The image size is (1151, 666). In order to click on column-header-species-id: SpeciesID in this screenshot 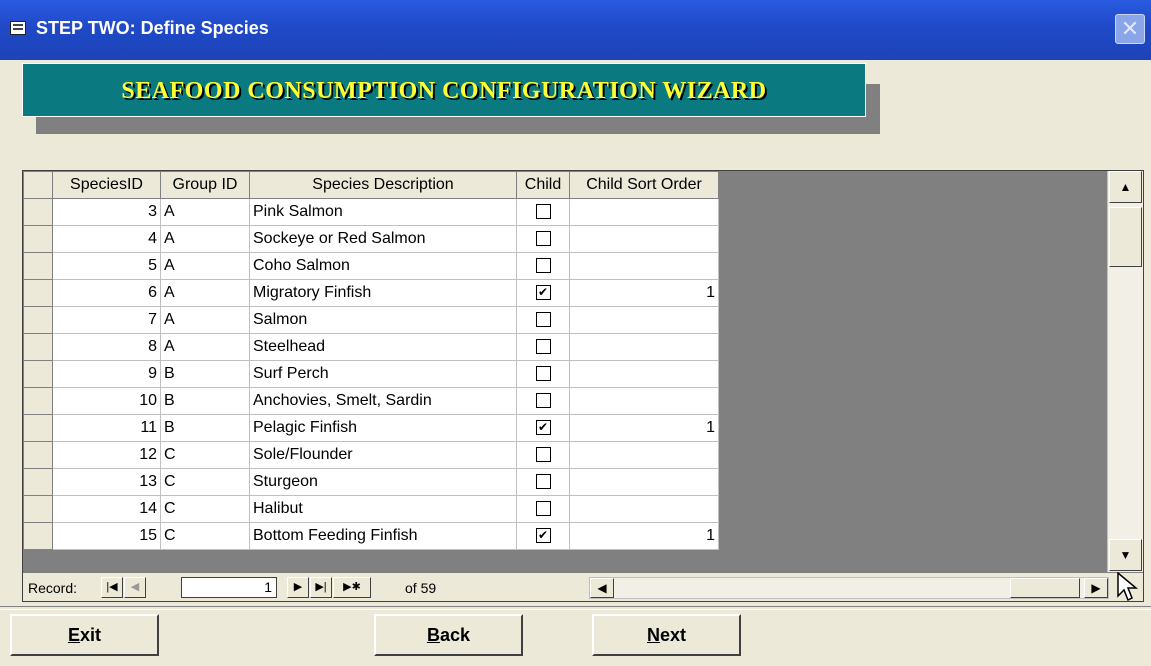, I will do `click(106, 185)`.